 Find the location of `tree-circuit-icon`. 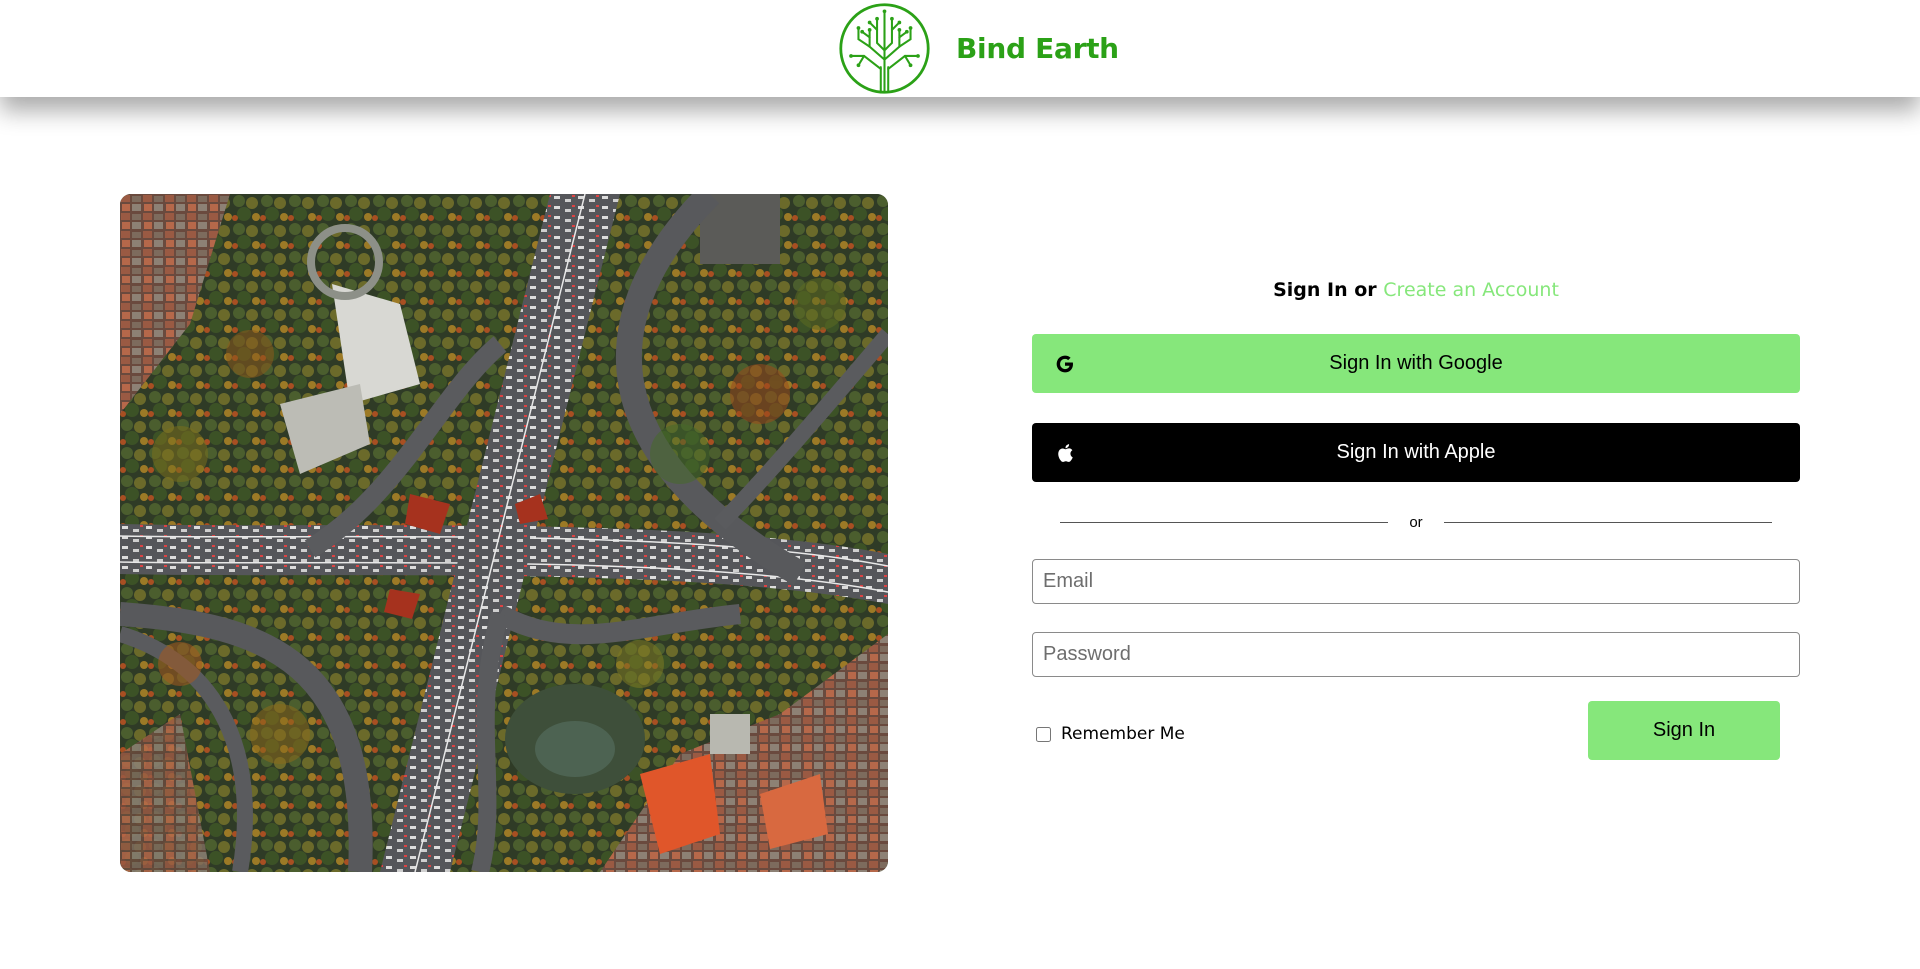

tree-circuit-icon is located at coordinates (884, 48).